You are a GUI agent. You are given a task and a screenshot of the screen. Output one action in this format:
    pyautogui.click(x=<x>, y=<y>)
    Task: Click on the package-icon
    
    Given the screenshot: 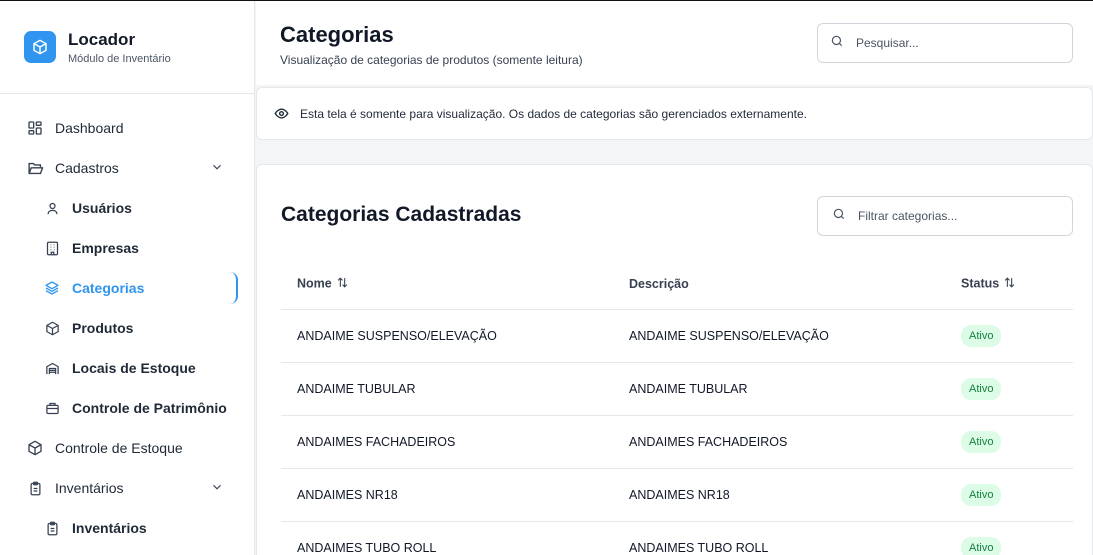 What is the action you would take?
    pyautogui.click(x=52, y=328)
    